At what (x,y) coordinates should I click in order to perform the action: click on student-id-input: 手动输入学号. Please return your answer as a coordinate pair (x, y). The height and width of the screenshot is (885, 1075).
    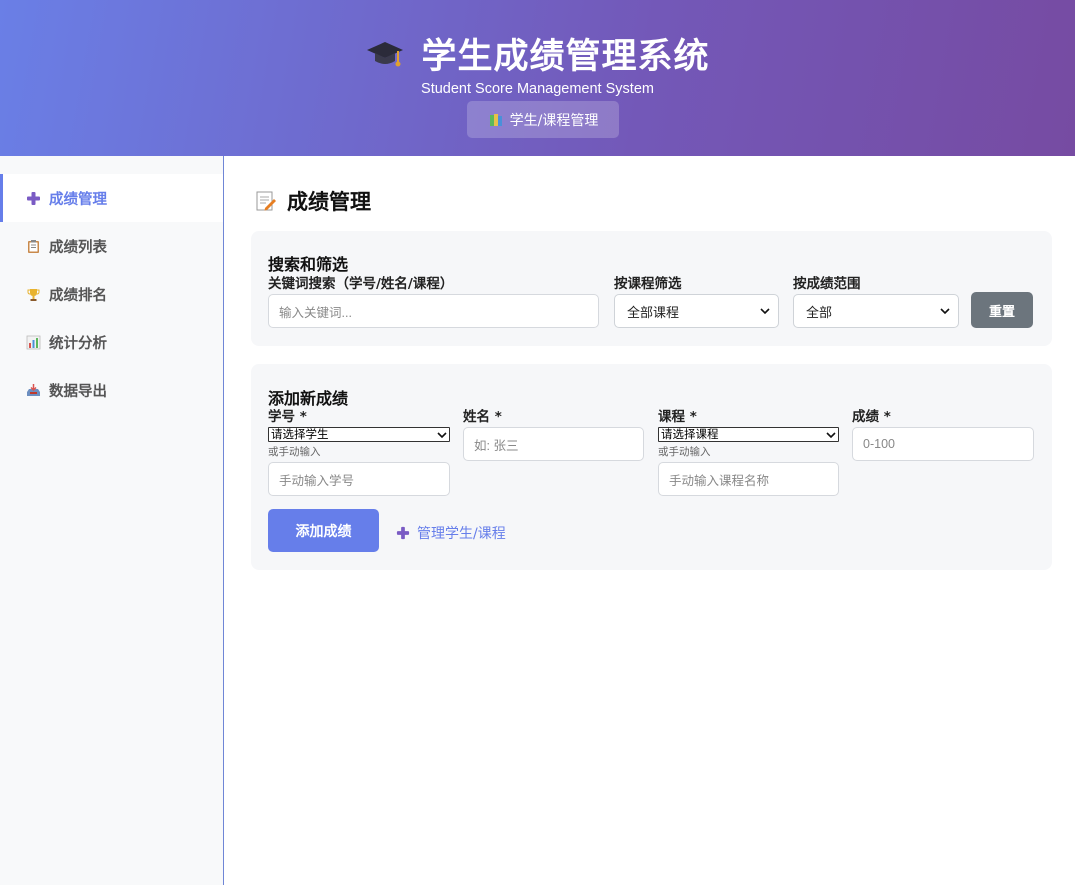
    Looking at the image, I should click on (359, 479).